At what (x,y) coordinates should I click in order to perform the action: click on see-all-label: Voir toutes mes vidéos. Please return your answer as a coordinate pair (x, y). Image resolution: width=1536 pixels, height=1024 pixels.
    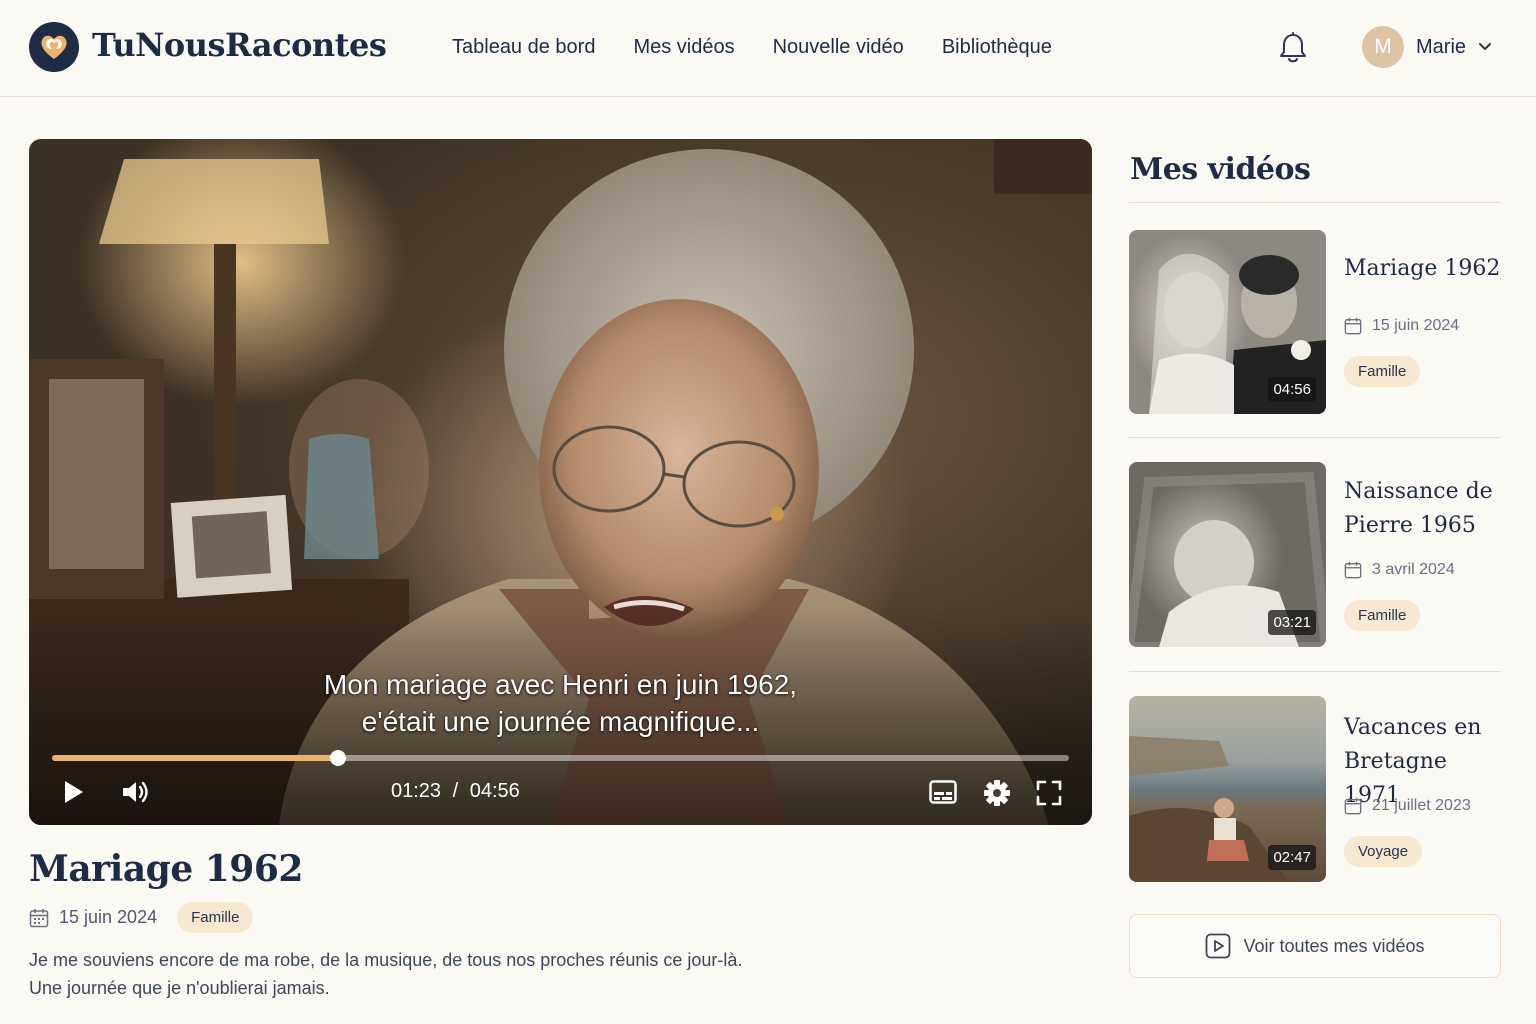
    Looking at the image, I should click on (1334, 945).